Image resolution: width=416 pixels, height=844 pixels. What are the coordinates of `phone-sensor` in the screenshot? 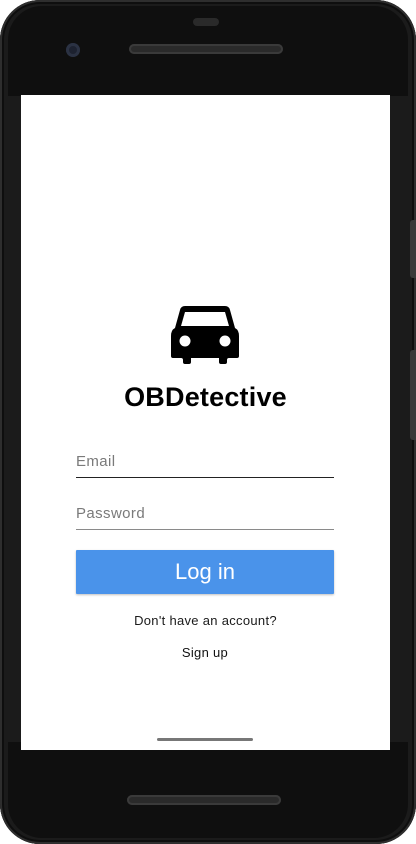 It's located at (206, 22).